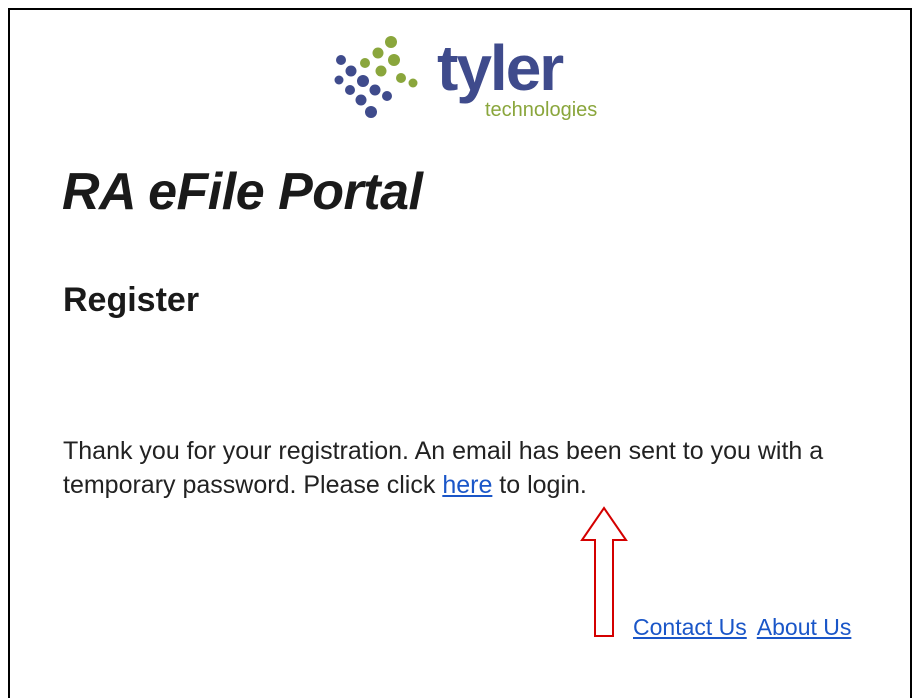 The image size is (914, 698). I want to click on login-here-link: here, so click(467, 485).